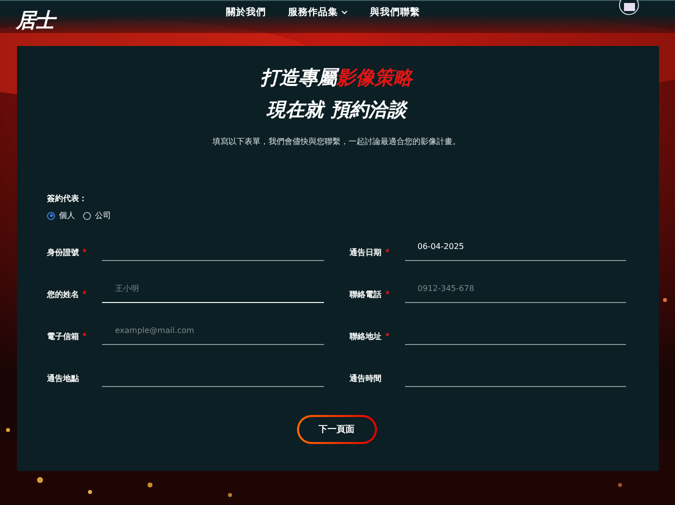 This screenshot has width=675, height=505. Describe the element at coordinates (121, 20) in the screenshot. I see `logo: 居士` at that location.